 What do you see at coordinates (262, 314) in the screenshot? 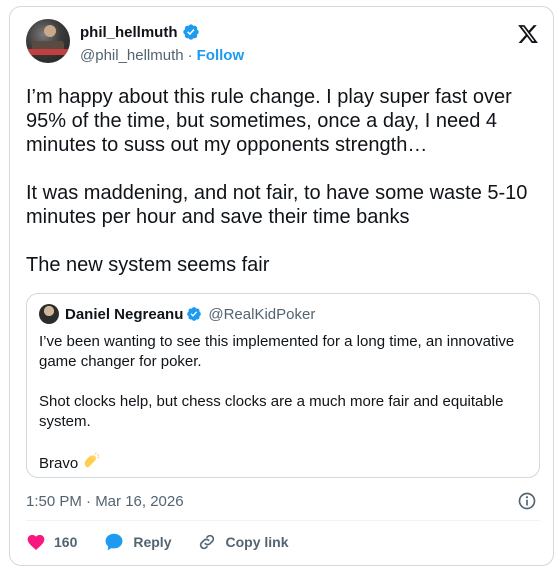
I see `quoted-author-handle: @RealKidPoker` at bounding box center [262, 314].